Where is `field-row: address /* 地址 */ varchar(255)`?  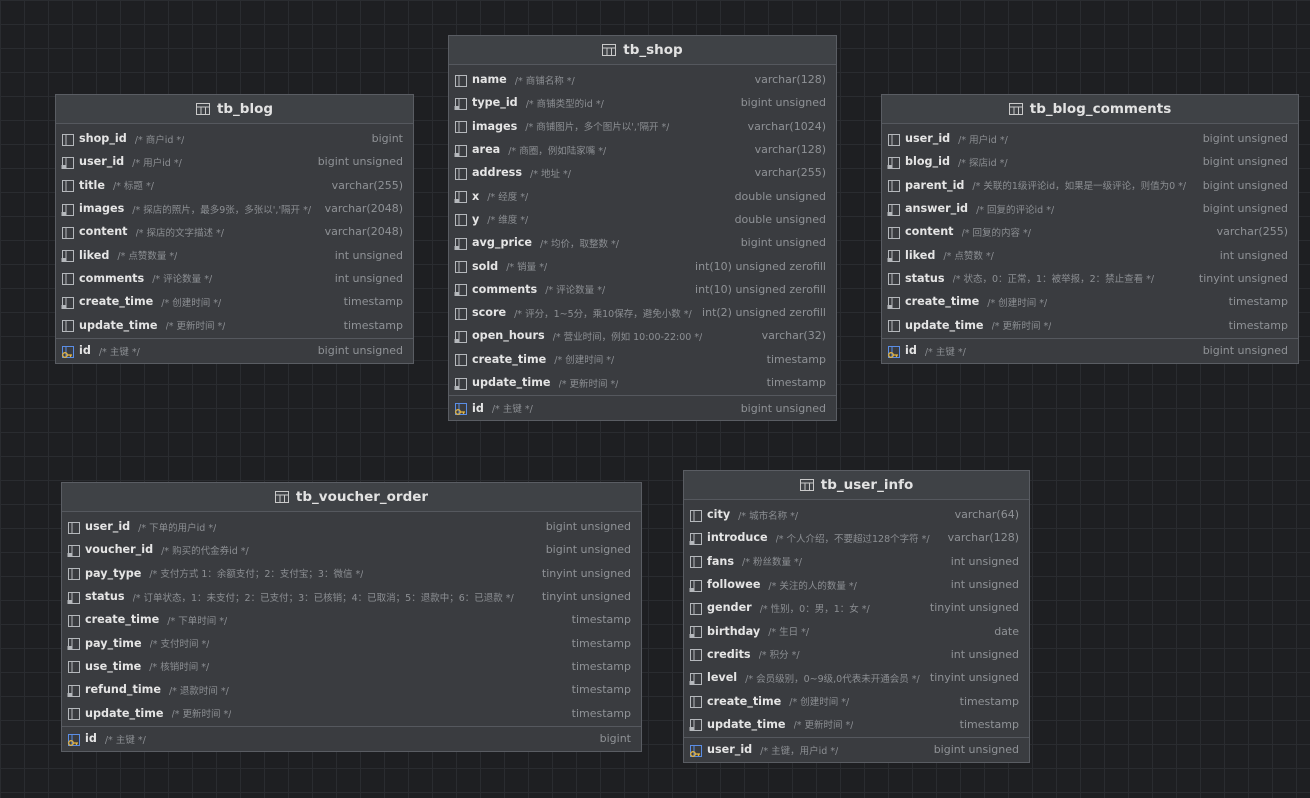
field-row: address /* 地址 */ varchar(255) is located at coordinates (642, 172).